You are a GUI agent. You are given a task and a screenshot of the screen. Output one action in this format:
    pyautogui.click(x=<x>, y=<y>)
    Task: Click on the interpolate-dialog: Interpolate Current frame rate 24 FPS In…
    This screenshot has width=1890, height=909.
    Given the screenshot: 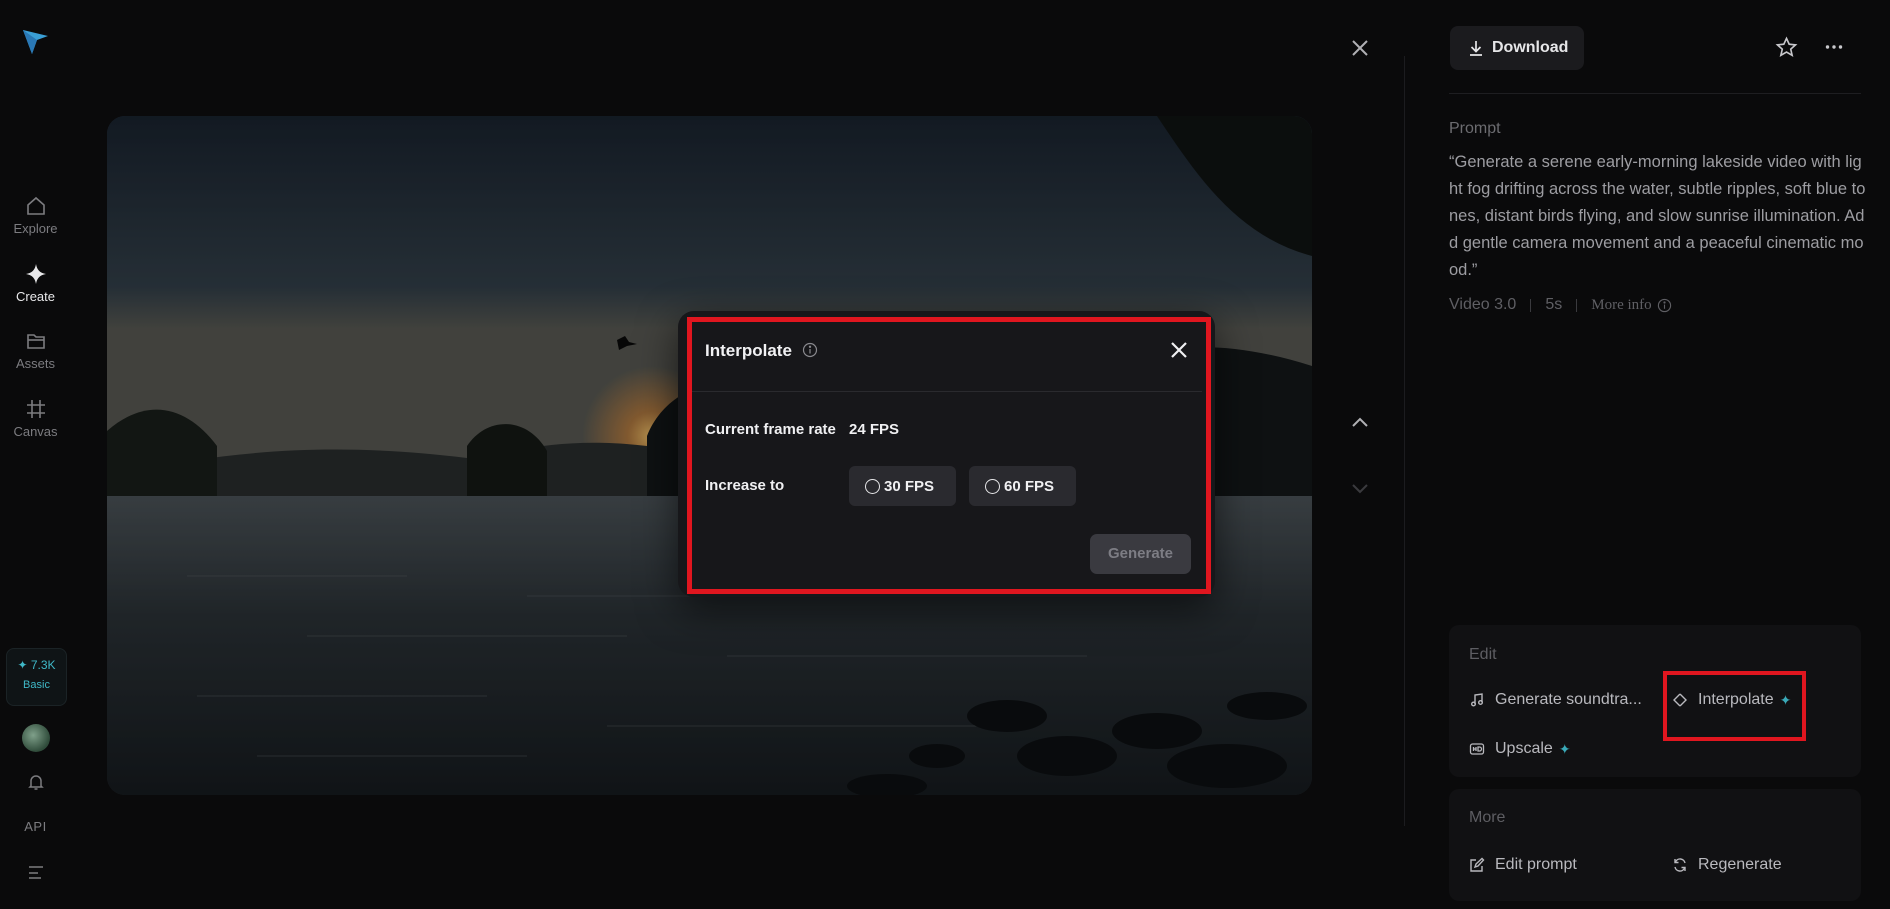 What is the action you would take?
    pyautogui.click(x=946, y=454)
    